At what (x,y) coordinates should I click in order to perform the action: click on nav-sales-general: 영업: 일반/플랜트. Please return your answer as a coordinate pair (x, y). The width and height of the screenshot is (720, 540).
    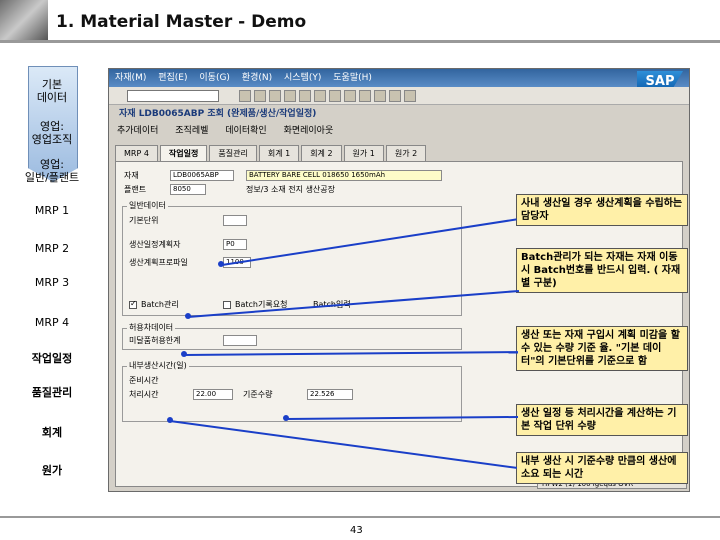
    Looking at the image, I should click on (52, 171).